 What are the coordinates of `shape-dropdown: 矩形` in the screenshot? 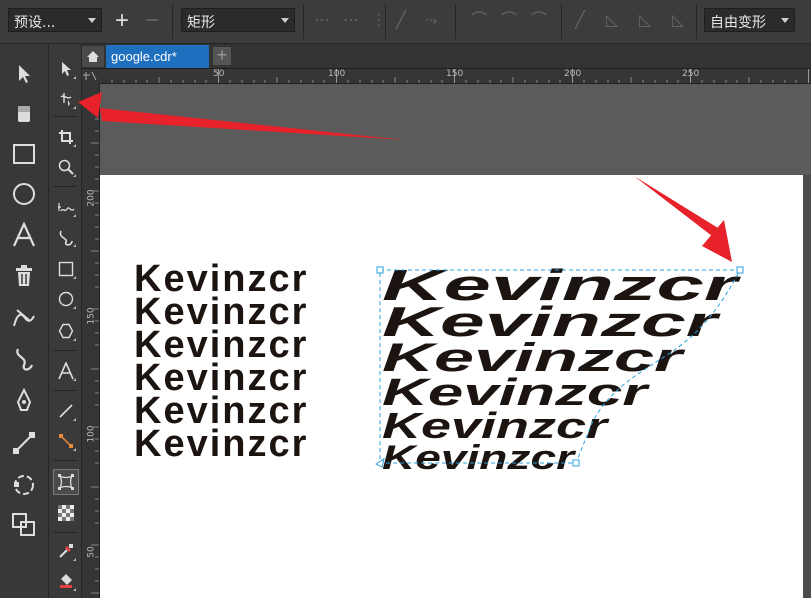 It's located at (238, 20).